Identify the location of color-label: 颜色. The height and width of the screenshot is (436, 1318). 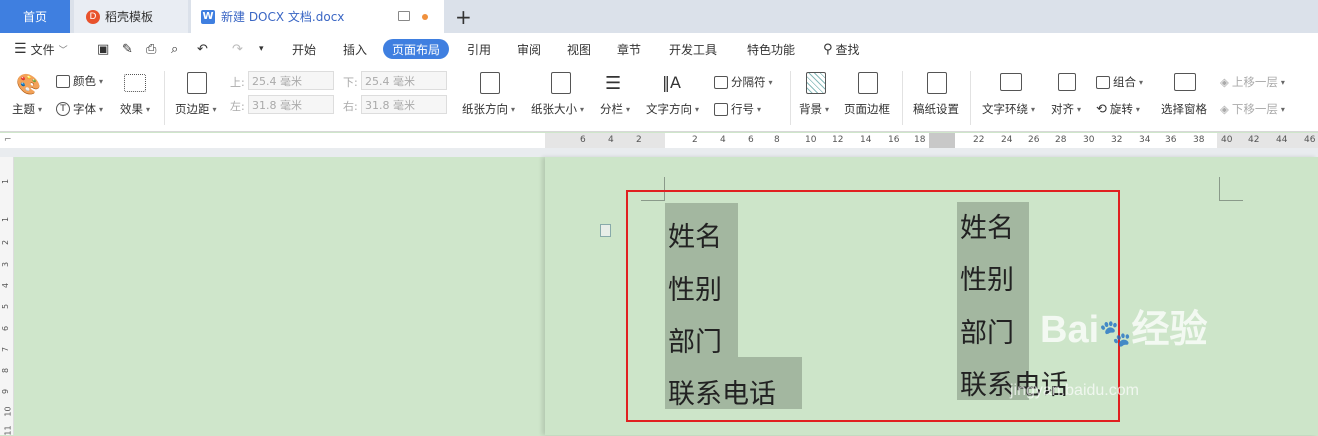
(84, 81).